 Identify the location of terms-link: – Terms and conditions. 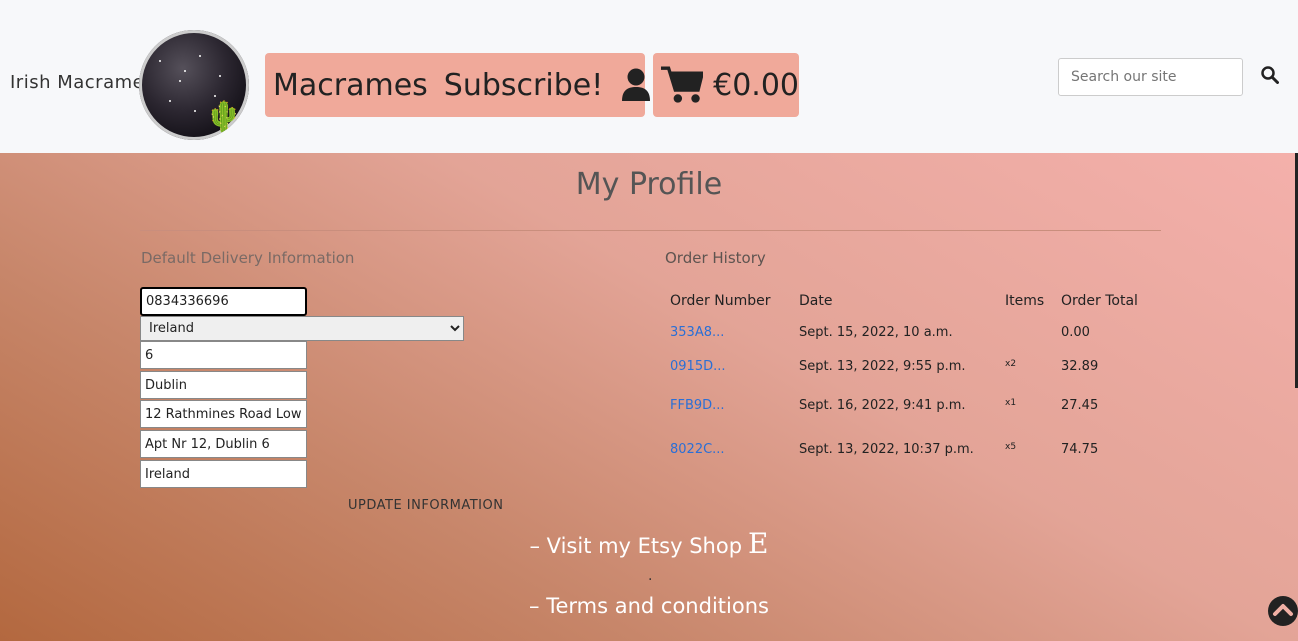
(649, 606).